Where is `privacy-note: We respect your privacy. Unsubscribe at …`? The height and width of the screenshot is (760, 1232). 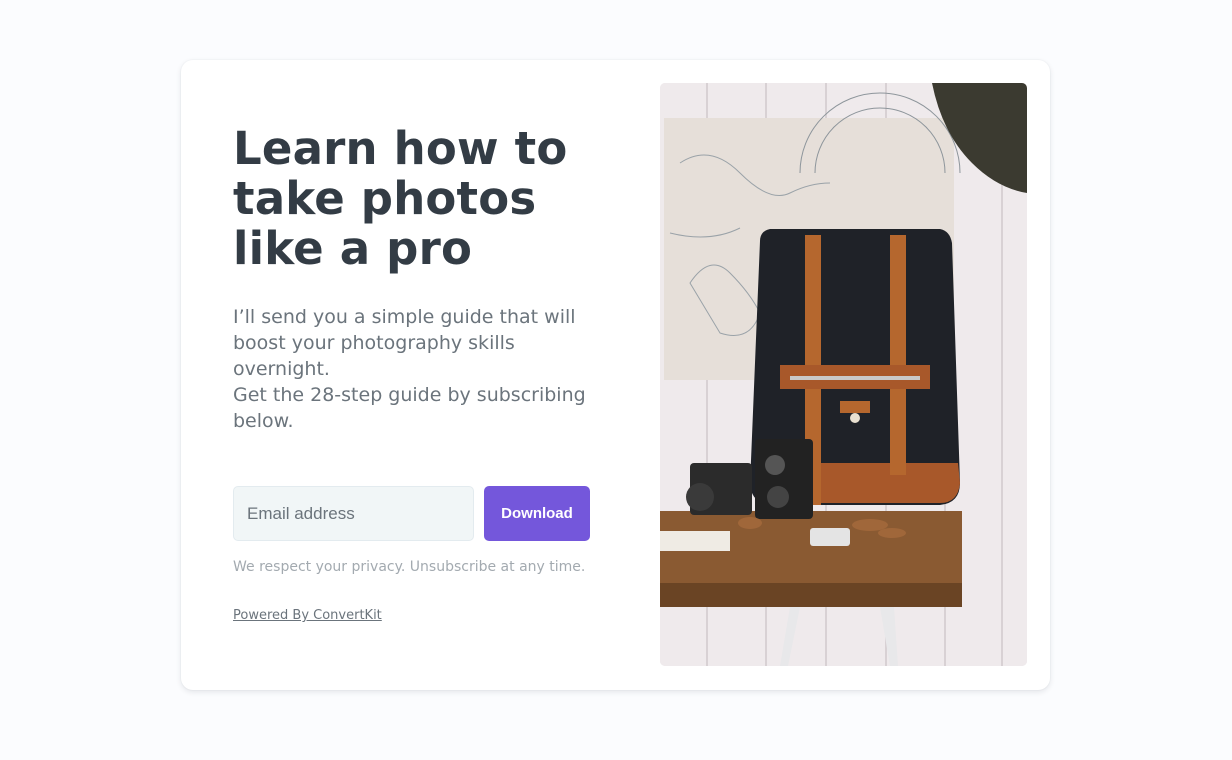
privacy-note: We respect your privacy. Unsubscribe at … is located at coordinates (409, 567).